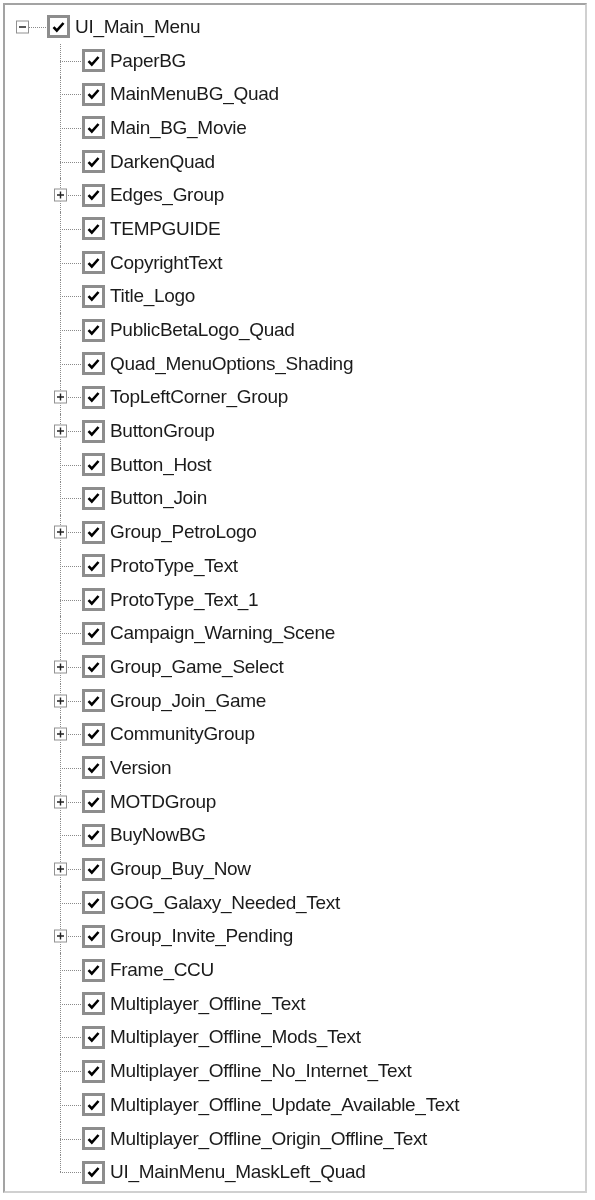 This screenshot has height=1200, width=595. I want to click on tree-item-label: MainMenuBG_Quad, so click(194, 94).